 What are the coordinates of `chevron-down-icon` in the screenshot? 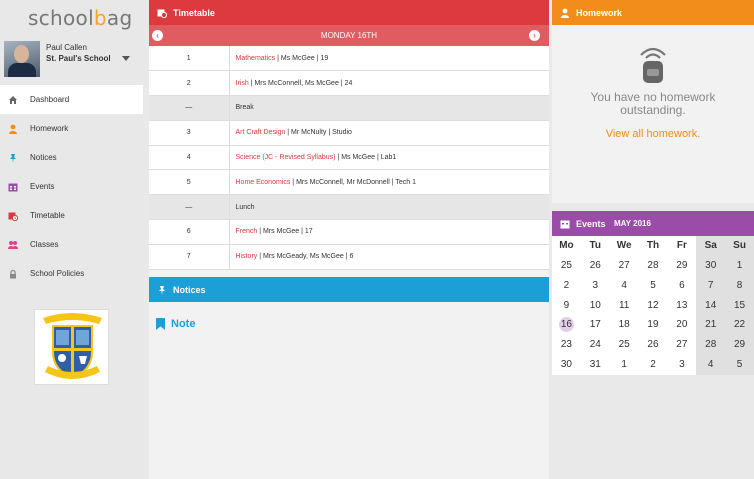 It's located at (126, 58).